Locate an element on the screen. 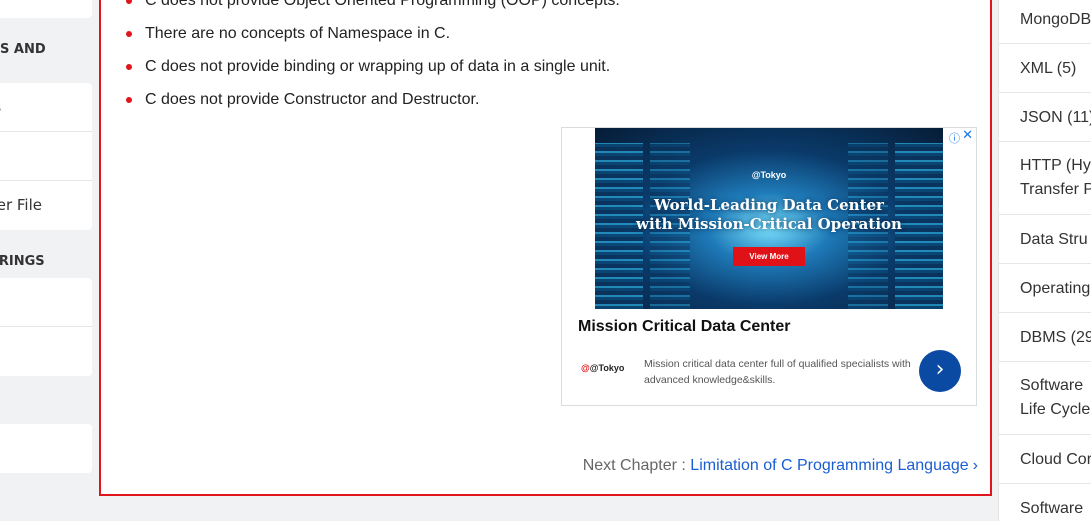  list-item: There are no concepts of Namespace in C. is located at coordinates (371, 39).